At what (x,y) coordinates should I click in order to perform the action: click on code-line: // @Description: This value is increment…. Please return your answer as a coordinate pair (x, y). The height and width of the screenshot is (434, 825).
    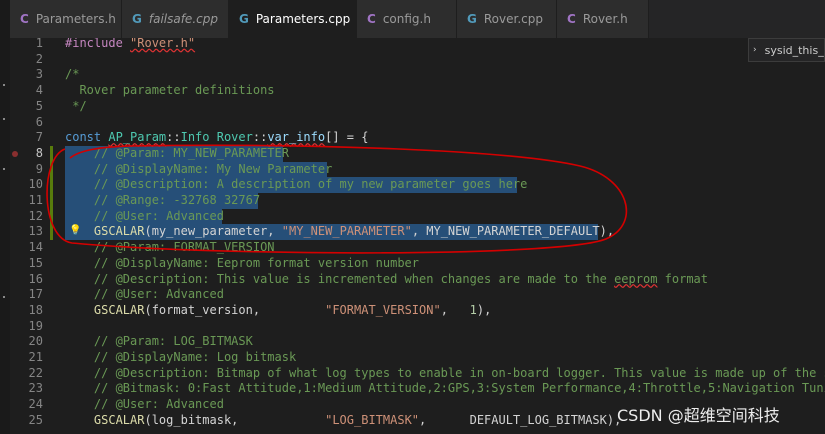
    Looking at the image, I should click on (386, 280).